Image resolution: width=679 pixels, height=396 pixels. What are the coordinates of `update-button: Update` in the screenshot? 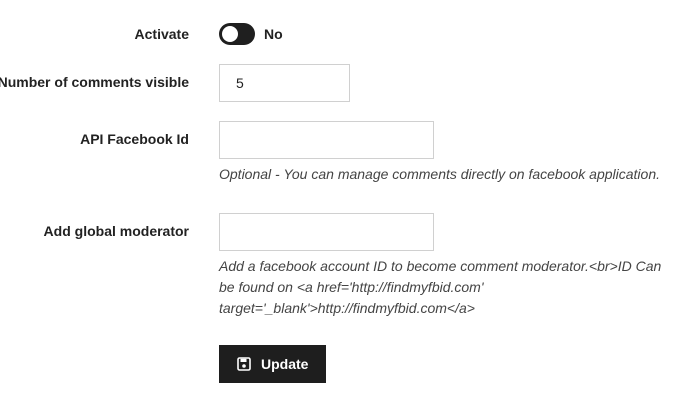 It's located at (272, 364).